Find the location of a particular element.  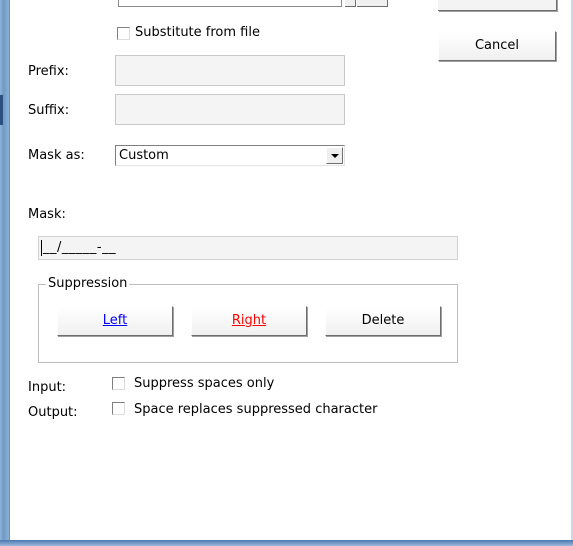

suppress-spaces-only-checkbox is located at coordinates (118, 383).